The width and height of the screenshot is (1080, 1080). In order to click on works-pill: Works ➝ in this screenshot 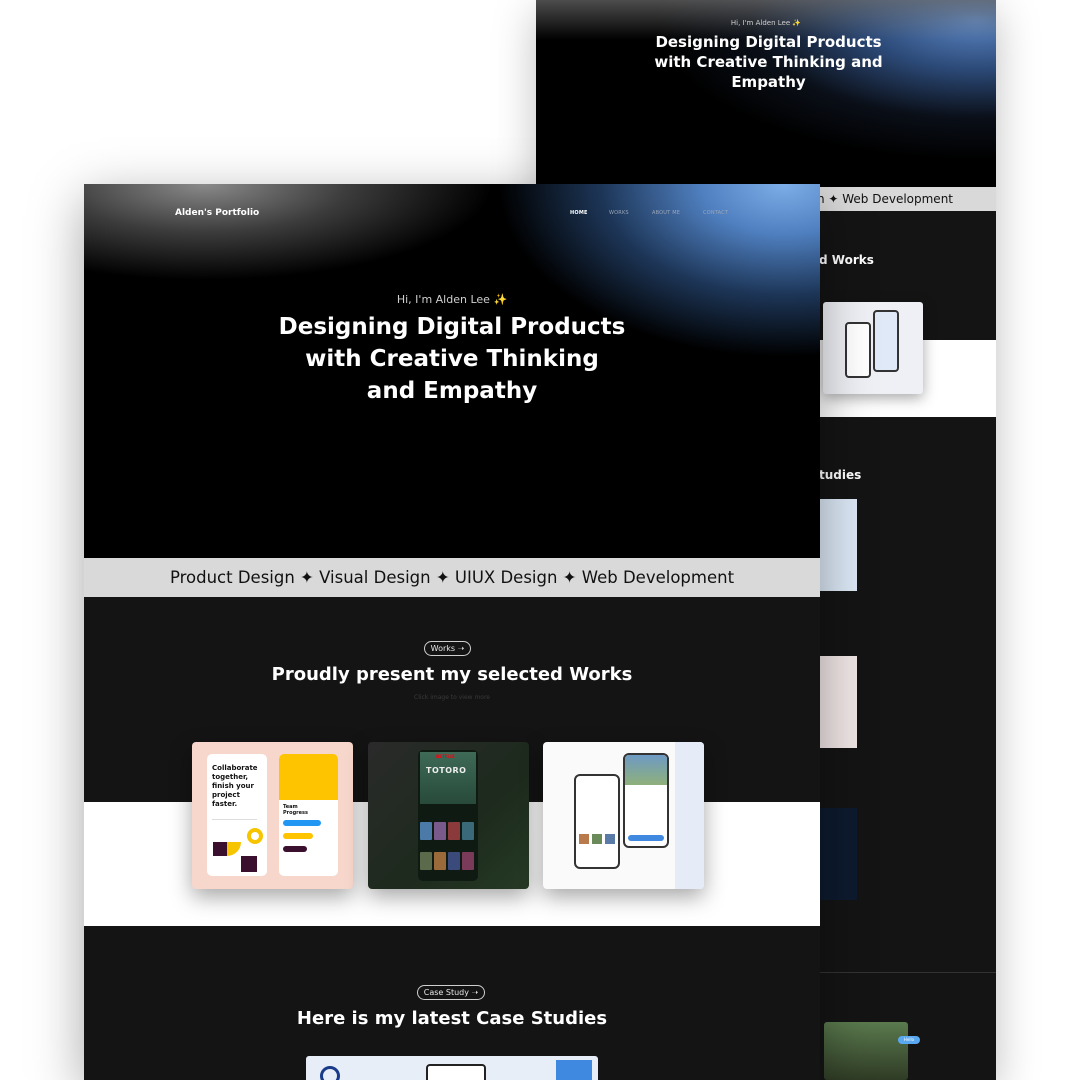, I will do `click(447, 648)`.